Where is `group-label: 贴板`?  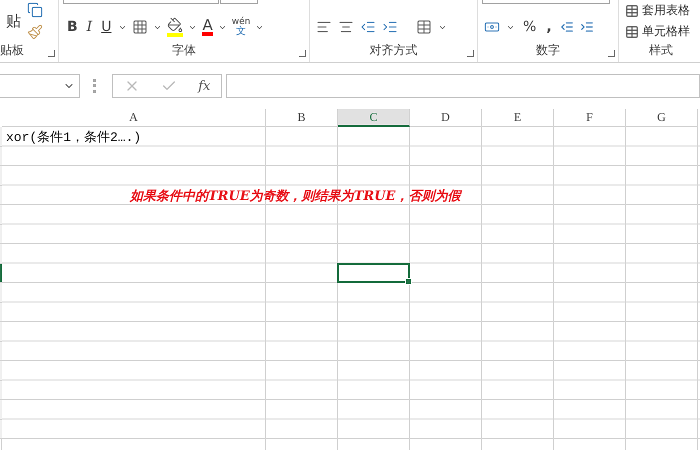 group-label: 贴板 is located at coordinates (12, 50).